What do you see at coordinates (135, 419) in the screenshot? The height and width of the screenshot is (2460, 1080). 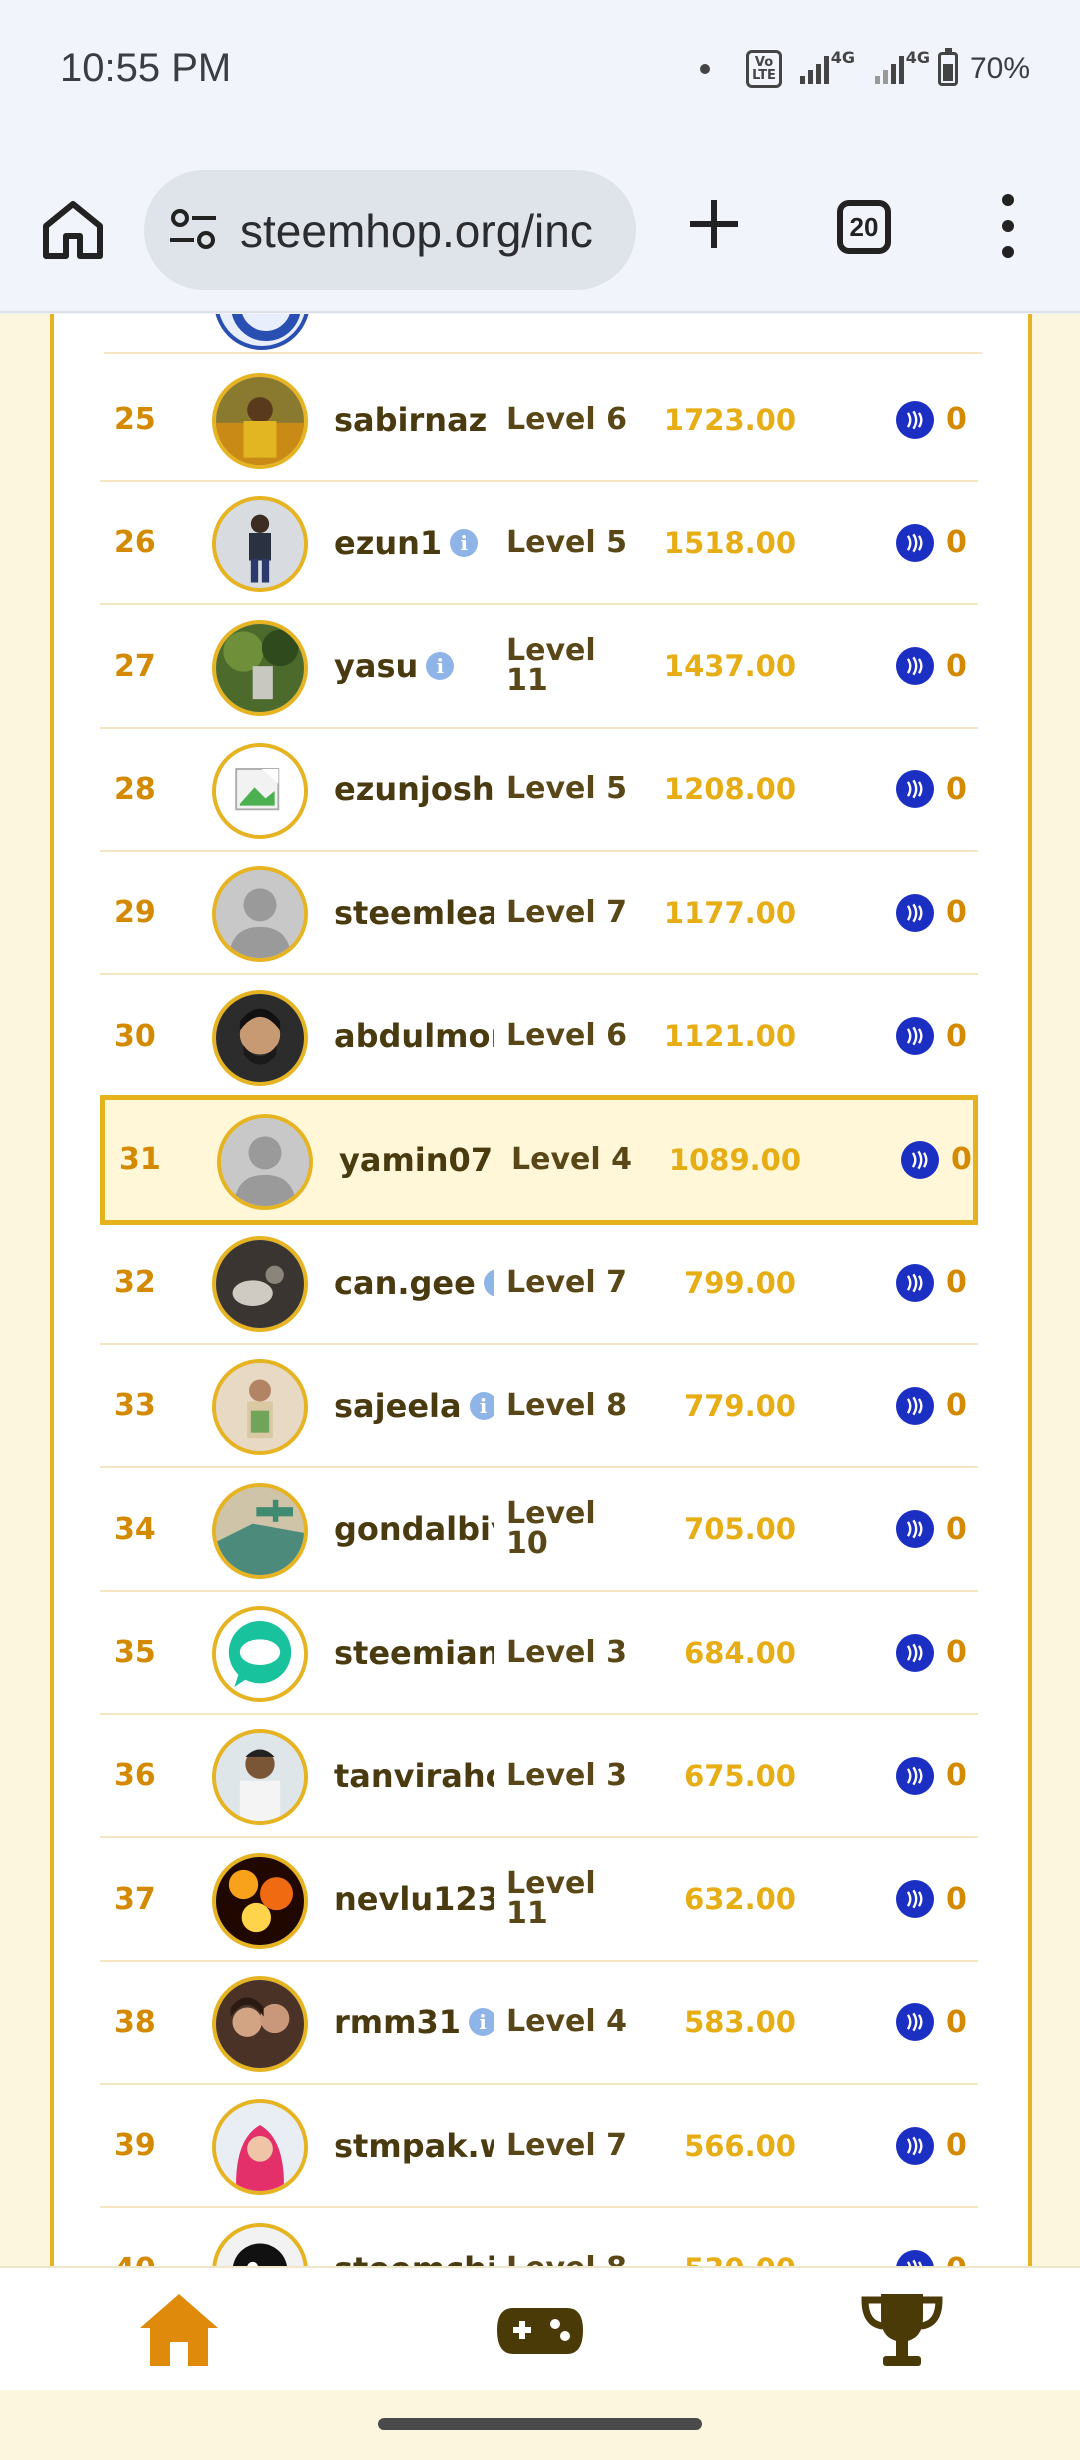 I see `rank: 25` at bounding box center [135, 419].